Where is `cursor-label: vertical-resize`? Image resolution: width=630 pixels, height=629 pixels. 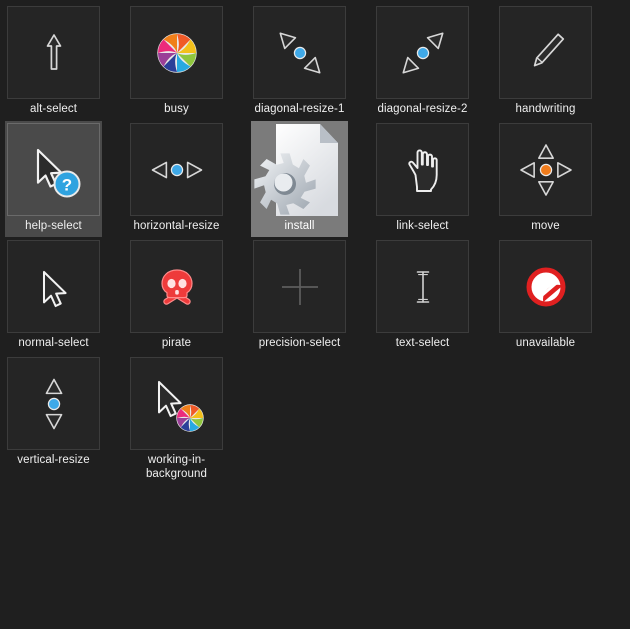
cursor-label: vertical-resize is located at coordinates (53, 460).